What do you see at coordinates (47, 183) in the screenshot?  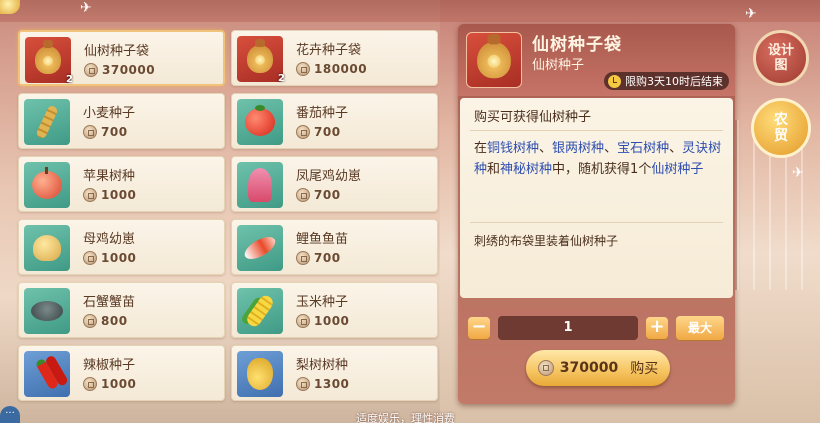 I see `apple-icon` at bounding box center [47, 183].